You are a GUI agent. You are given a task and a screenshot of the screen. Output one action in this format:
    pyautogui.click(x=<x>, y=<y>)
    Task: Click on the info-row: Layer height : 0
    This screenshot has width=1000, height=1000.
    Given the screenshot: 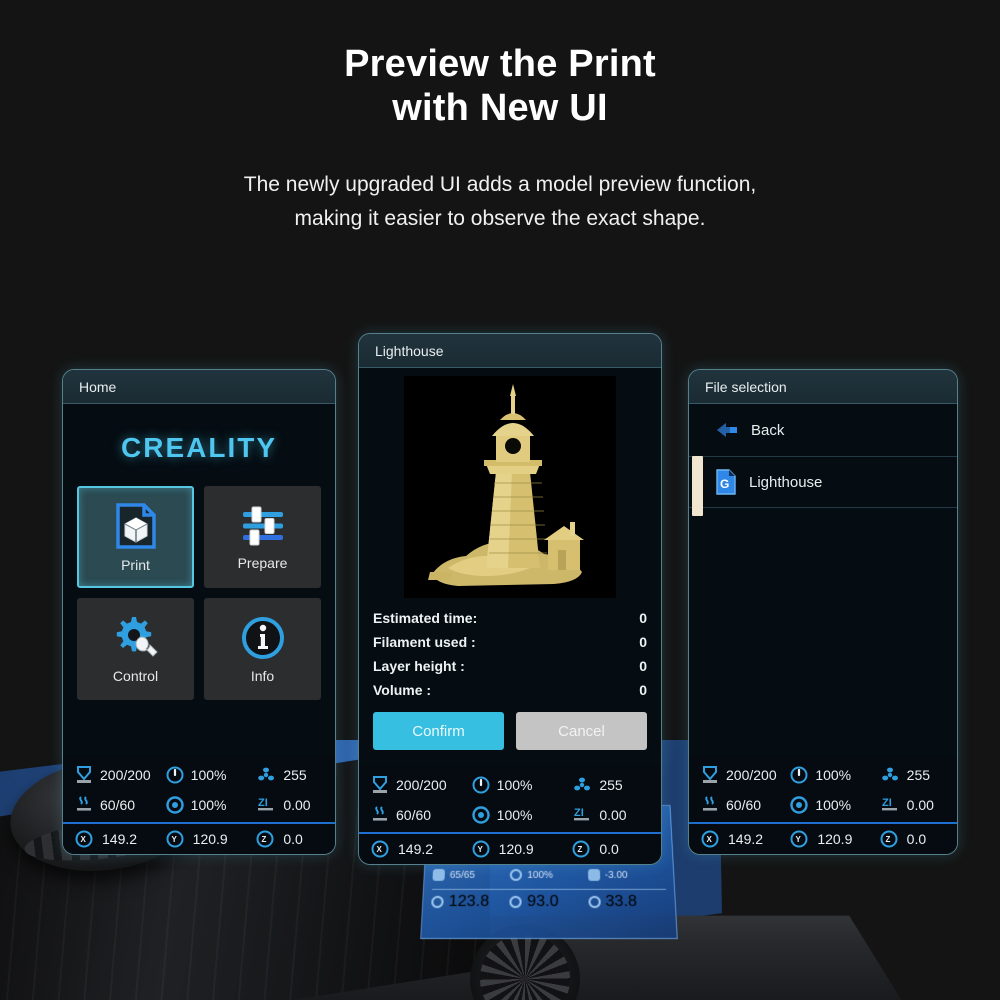 What is the action you would take?
    pyautogui.click(x=510, y=666)
    